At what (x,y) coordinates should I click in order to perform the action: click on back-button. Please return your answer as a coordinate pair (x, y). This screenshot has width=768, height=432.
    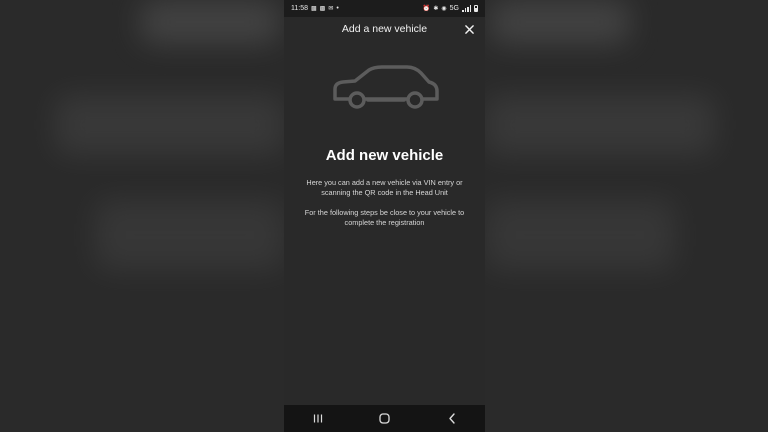
    Looking at the image, I should click on (452, 419).